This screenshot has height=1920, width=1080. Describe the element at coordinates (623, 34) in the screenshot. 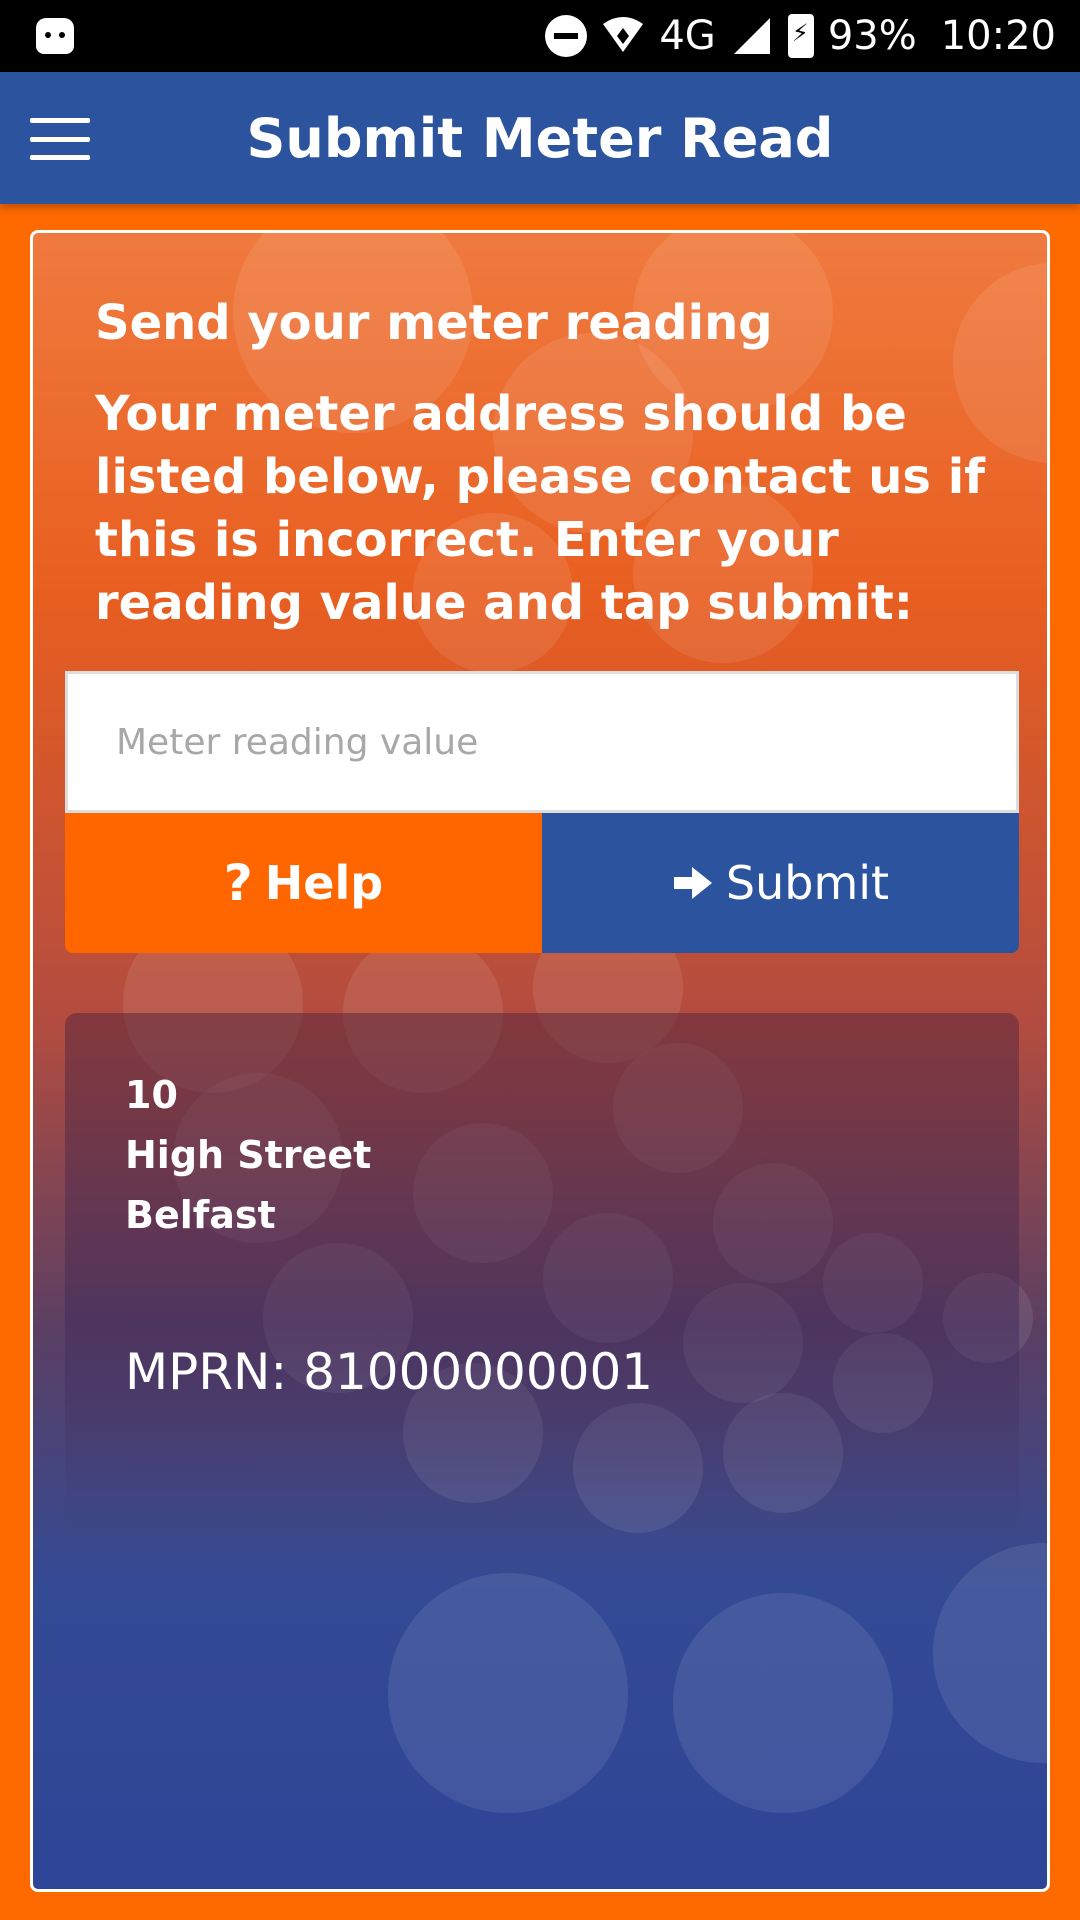

I see `wifi-icon` at that location.